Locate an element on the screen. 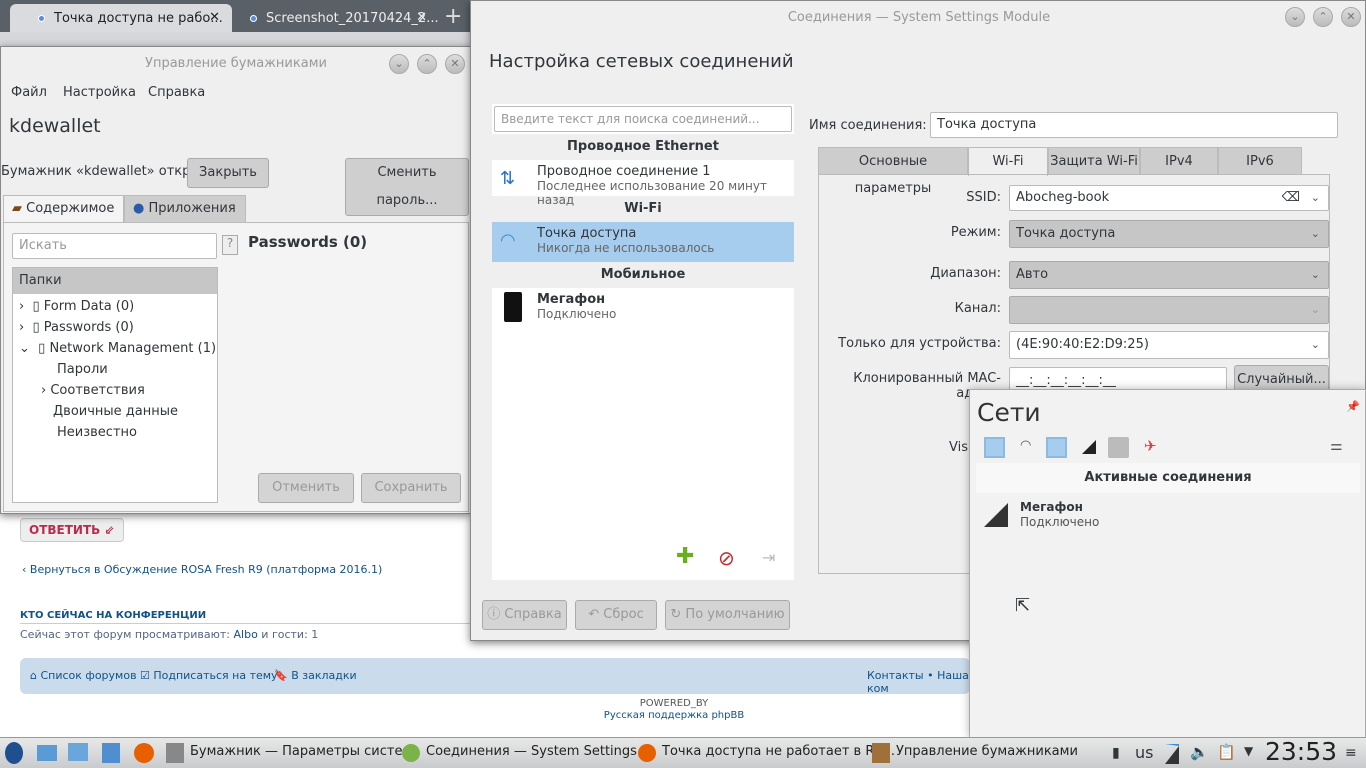 This screenshot has width=1366, height=768. usb-icon: ▮ is located at coordinates (1116, 753).